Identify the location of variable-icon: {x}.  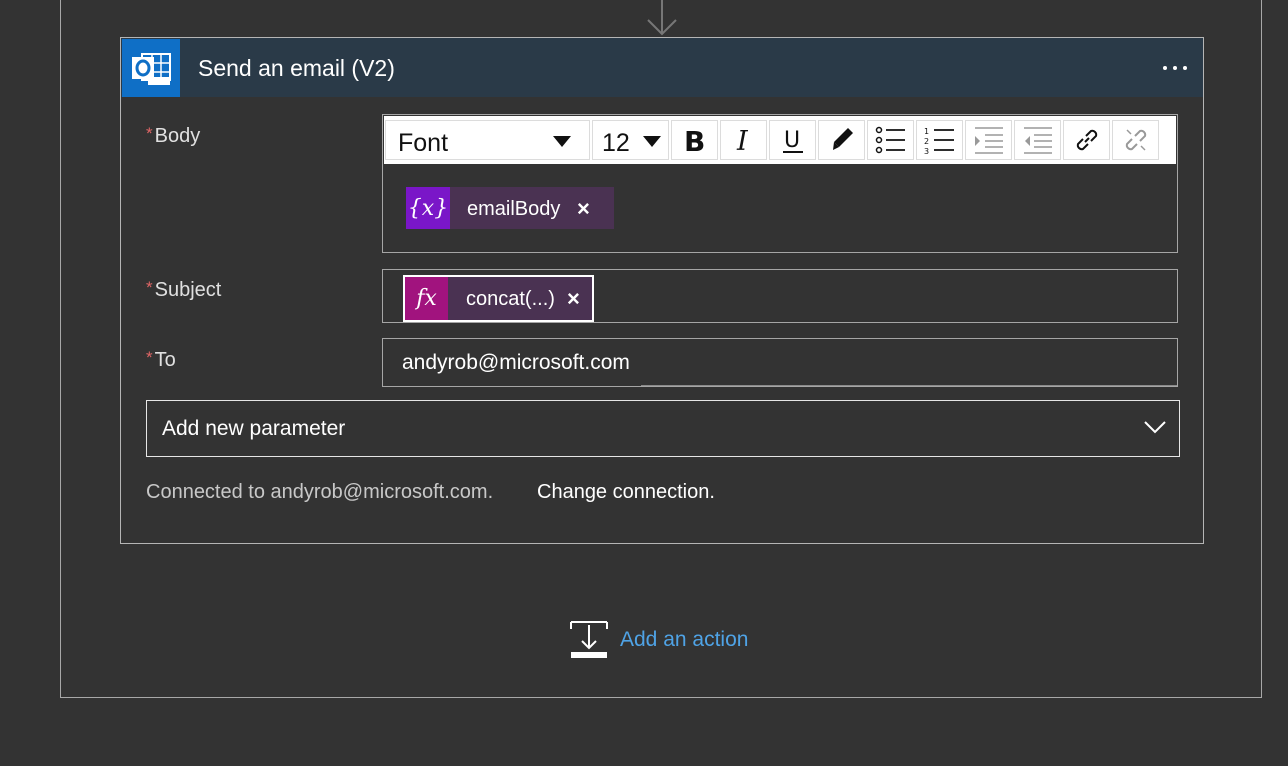
(428, 208).